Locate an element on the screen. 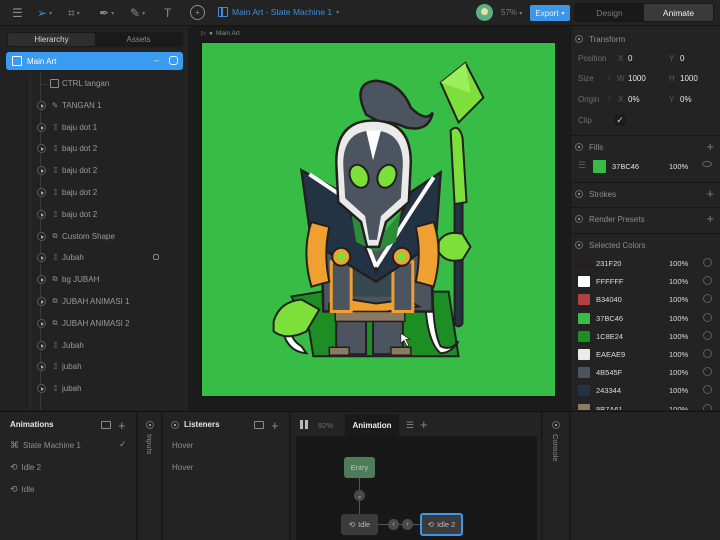  origin-x-input: 0% is located at coordinates (634, 99).